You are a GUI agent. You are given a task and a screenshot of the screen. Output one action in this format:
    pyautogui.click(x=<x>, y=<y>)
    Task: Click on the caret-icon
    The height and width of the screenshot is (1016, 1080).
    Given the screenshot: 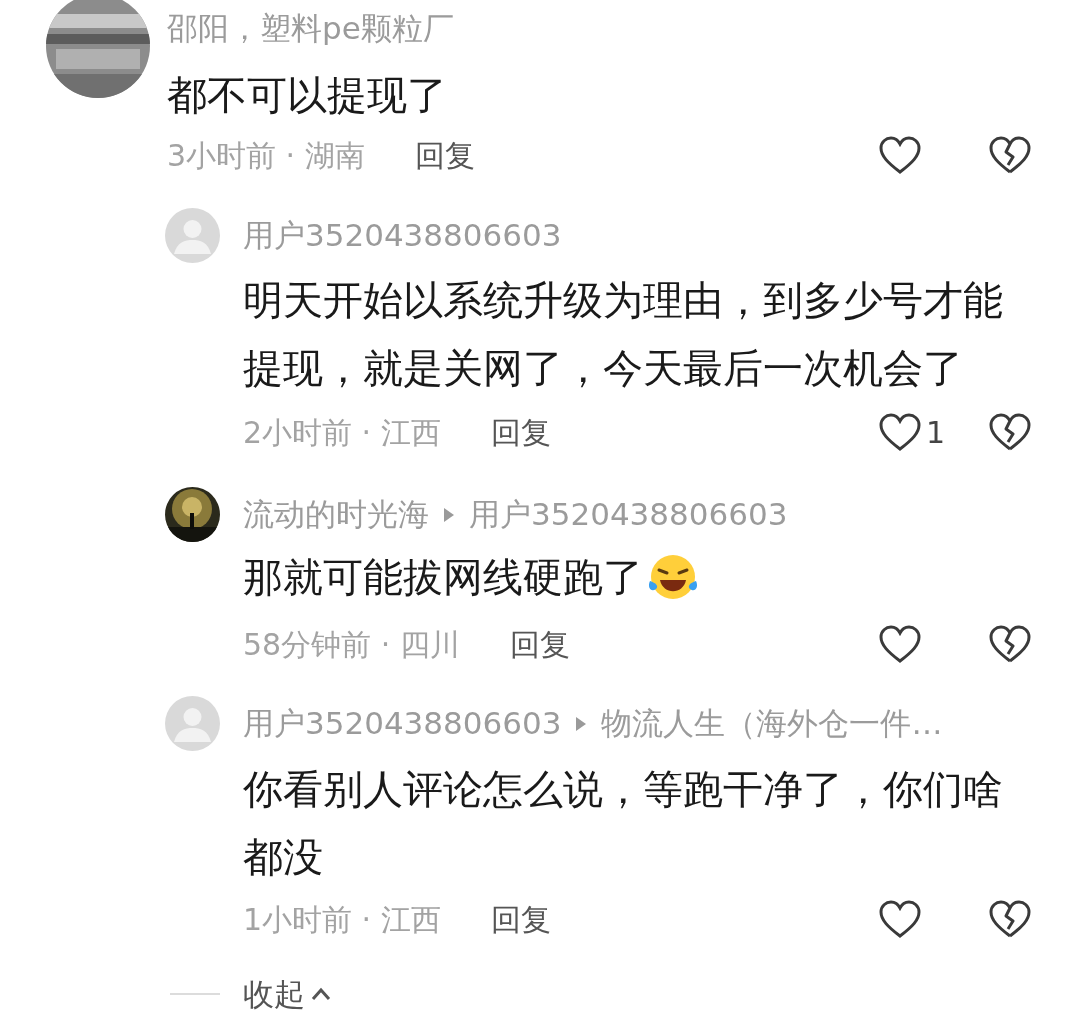 What is the action you would take?
    pyautogui.click(x=321, y=994)
    